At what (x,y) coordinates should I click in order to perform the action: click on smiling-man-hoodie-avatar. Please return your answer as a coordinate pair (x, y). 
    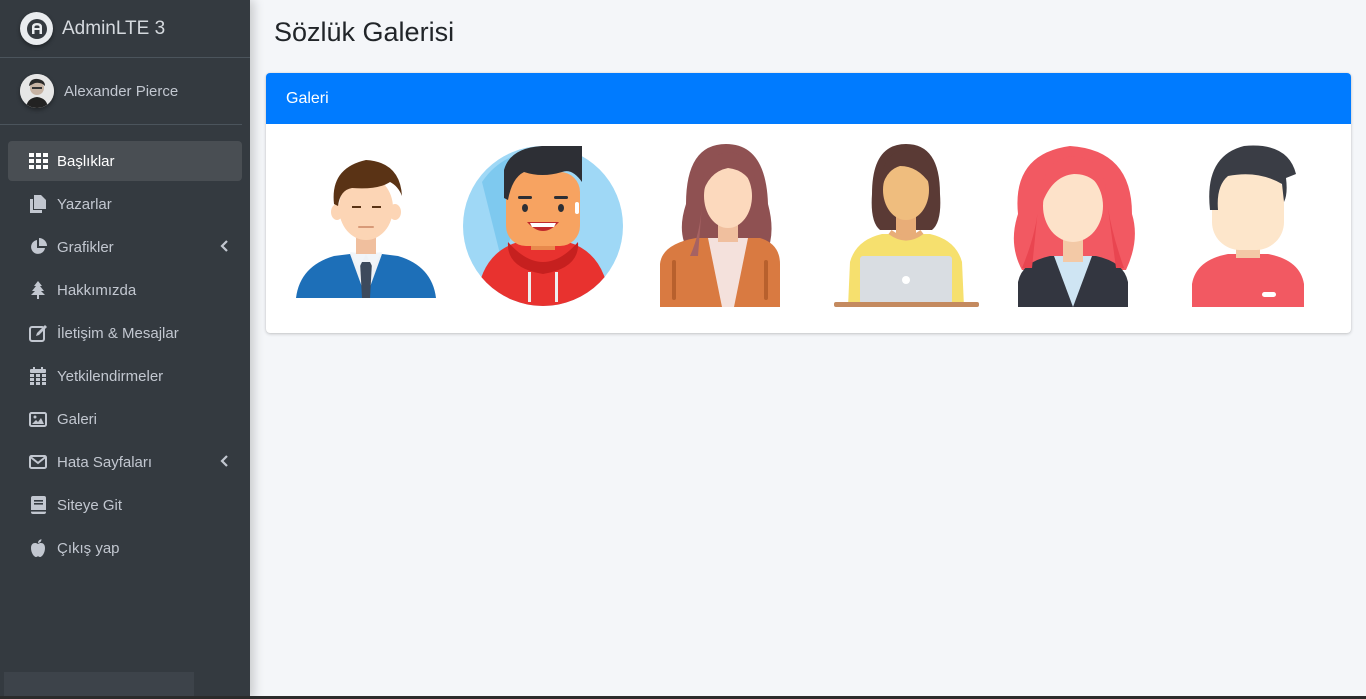
    Looking at the image, I should click on (543, 224).